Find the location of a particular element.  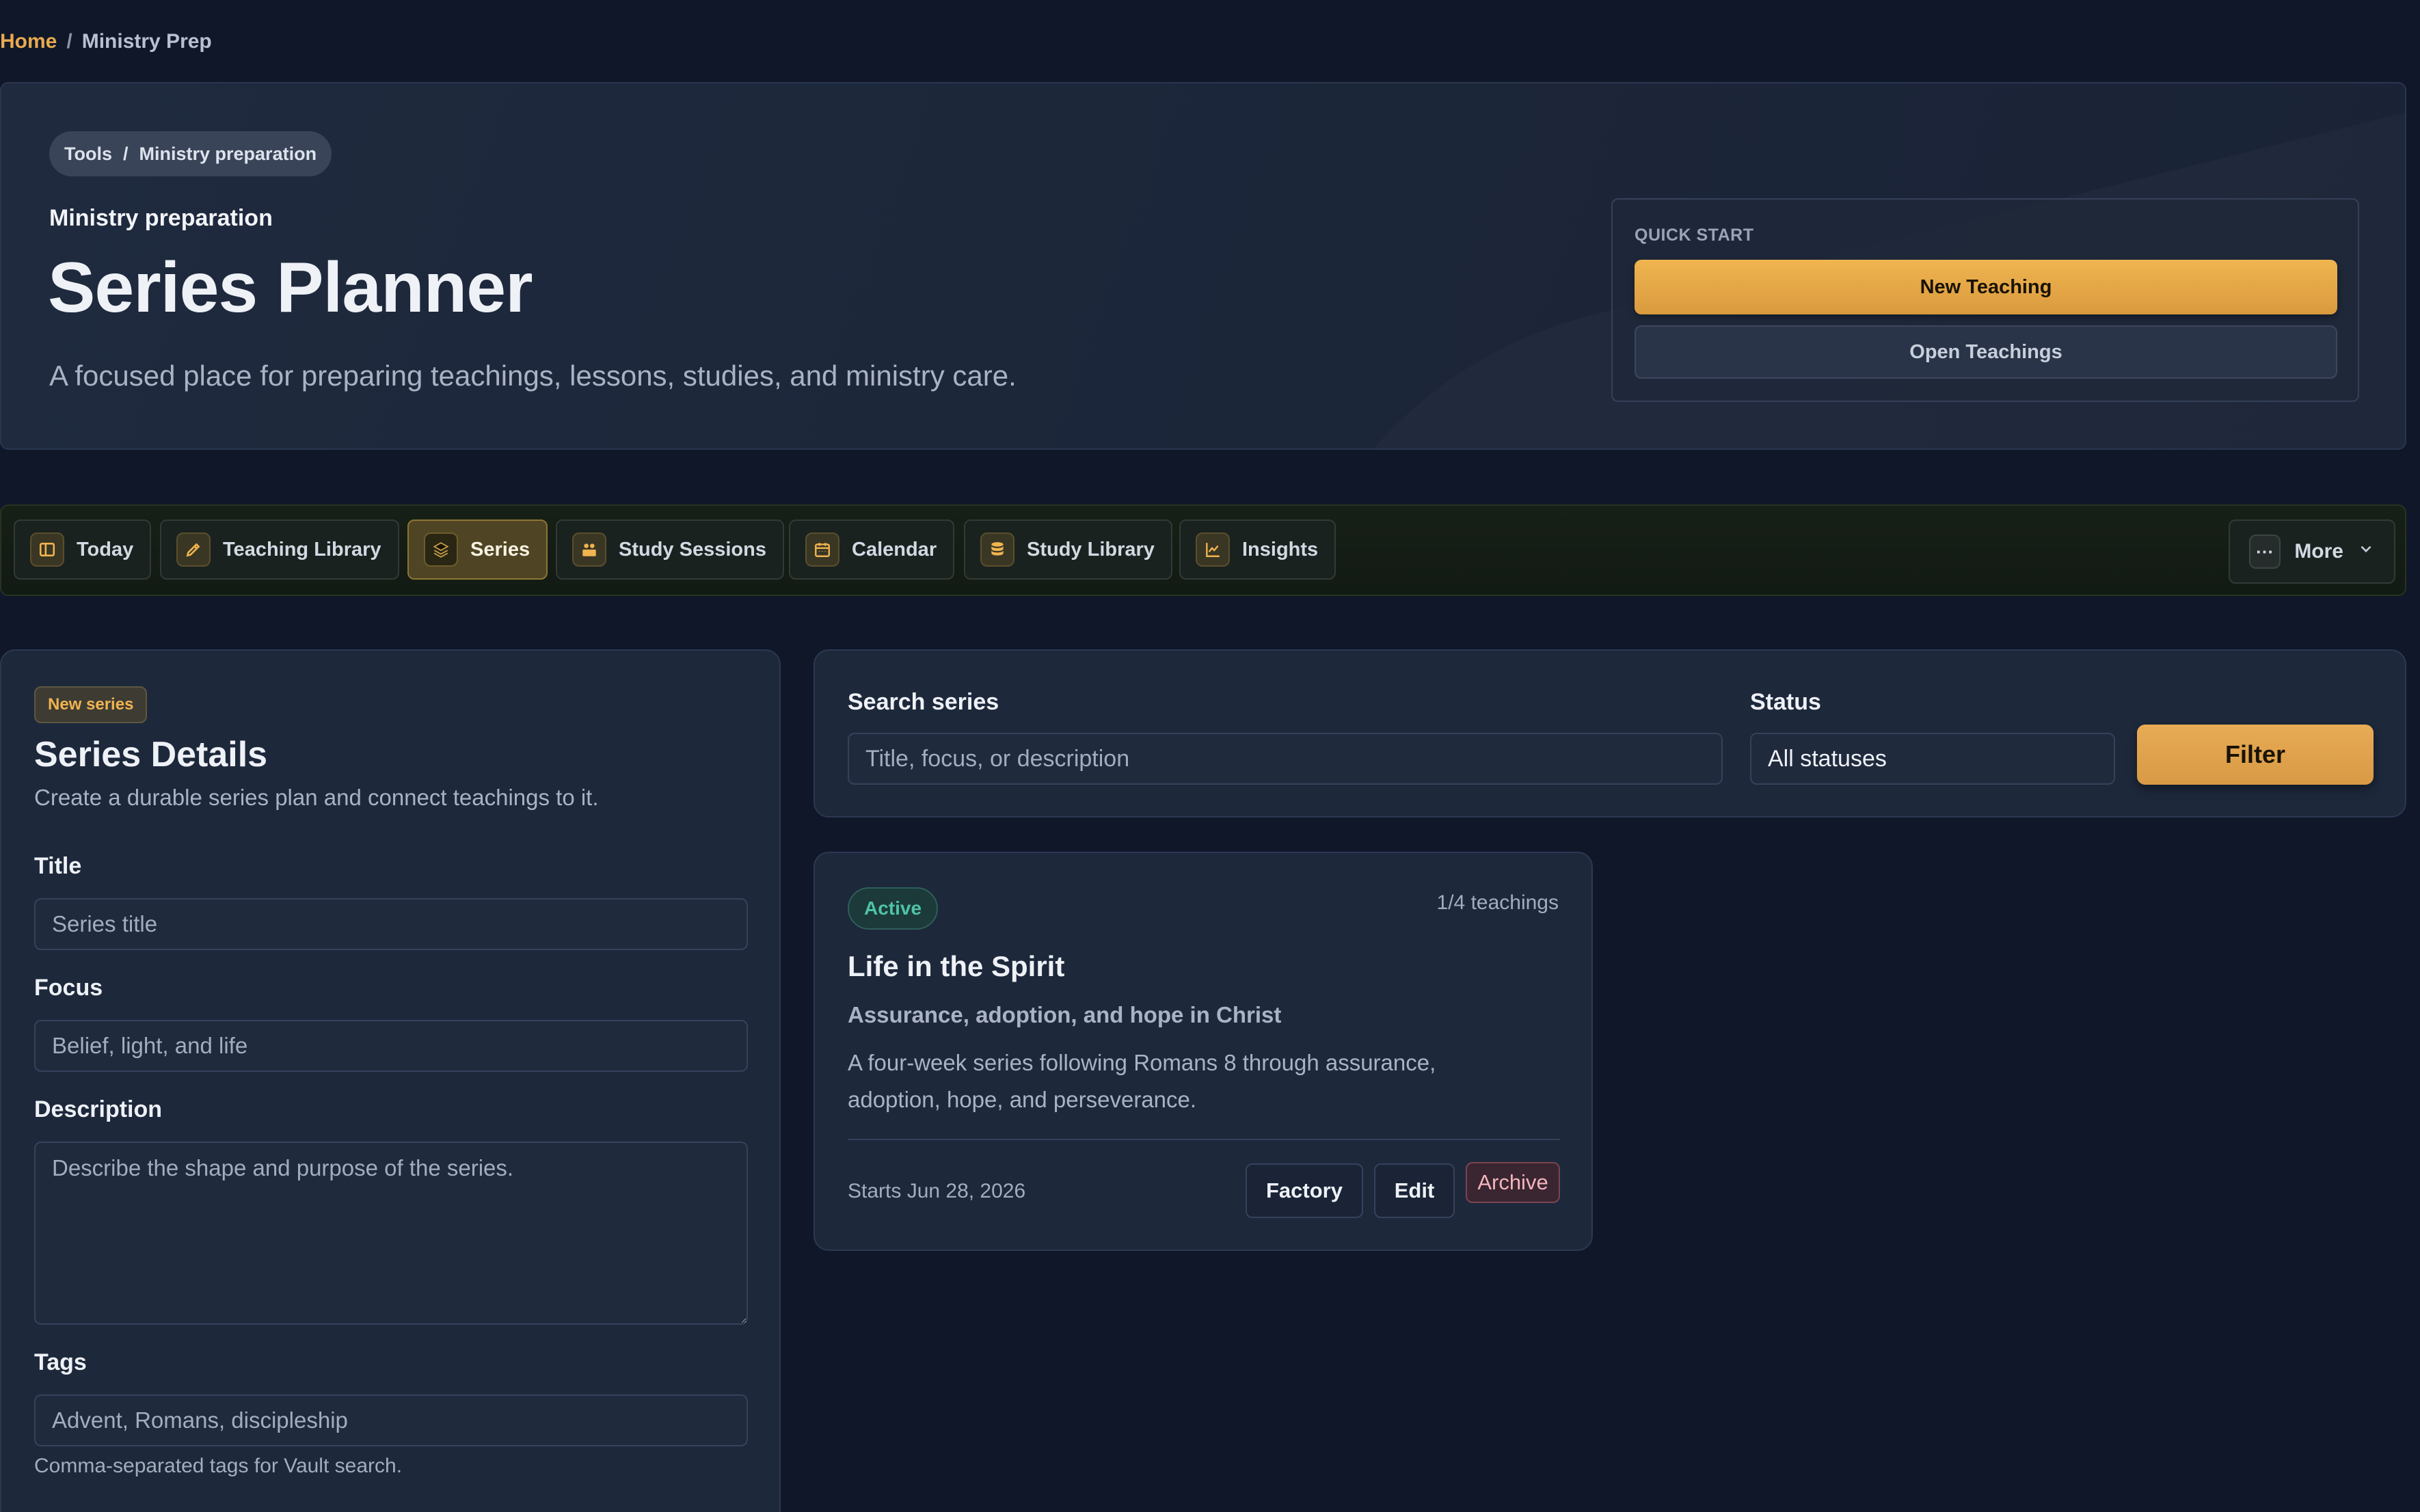

teaching-count: 1/4 teachings is located at coordinates (1498, 902).